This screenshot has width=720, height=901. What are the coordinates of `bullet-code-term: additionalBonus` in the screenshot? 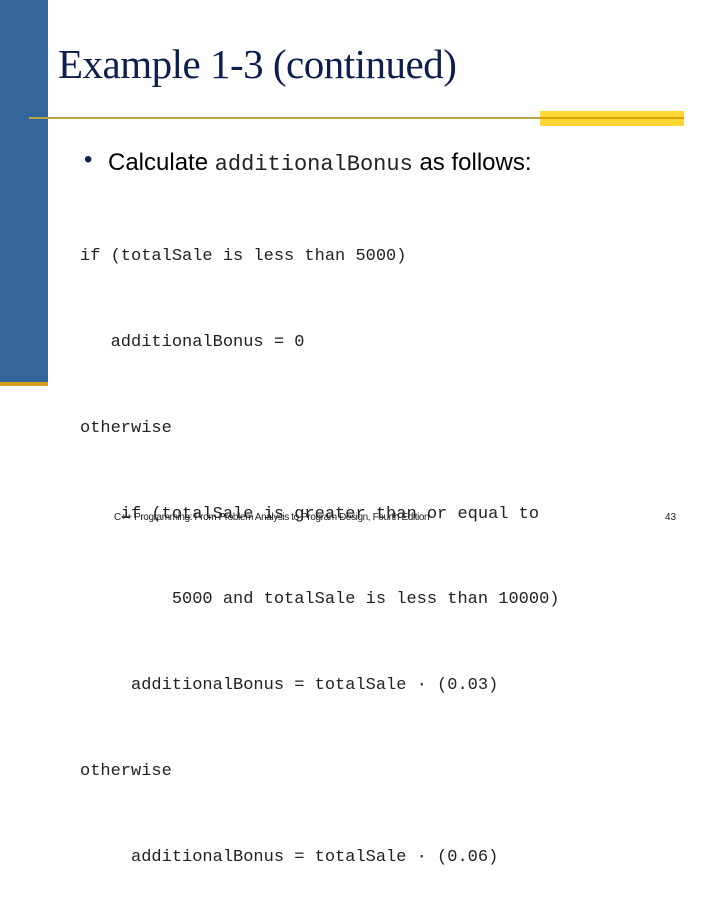 It's located at (313, 164).